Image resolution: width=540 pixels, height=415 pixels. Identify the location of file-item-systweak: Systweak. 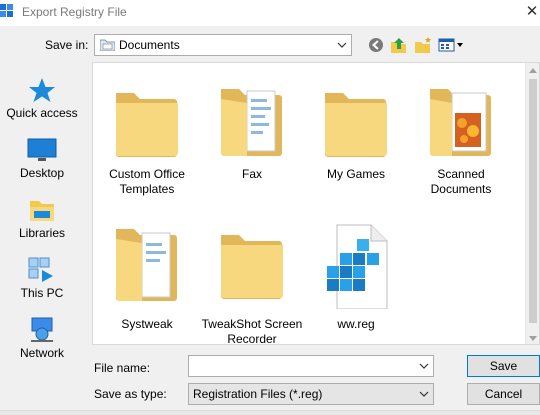
(147, 283).